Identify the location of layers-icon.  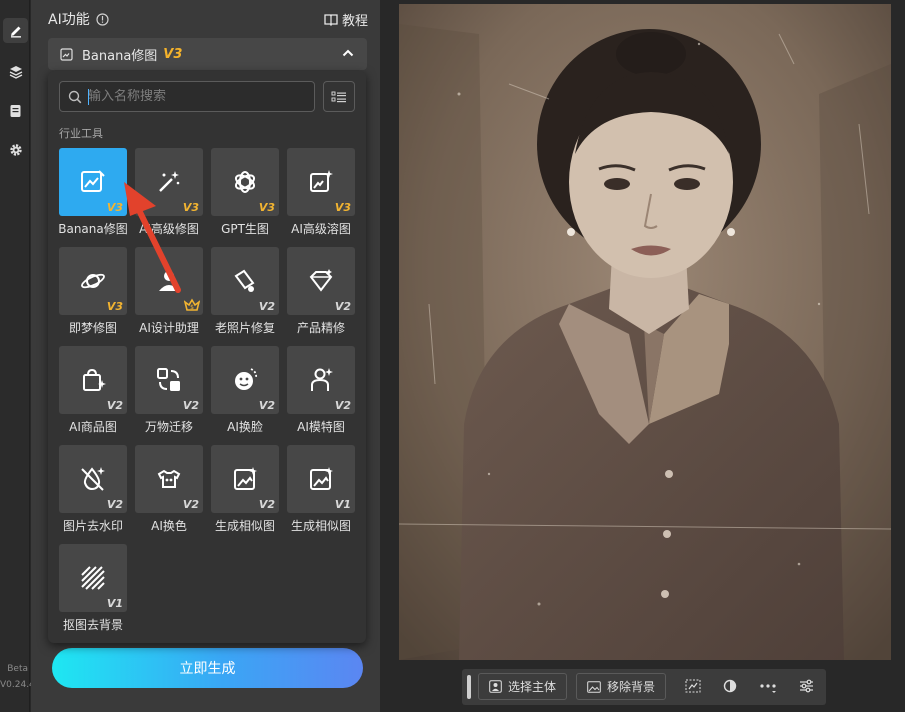
(15, 72).